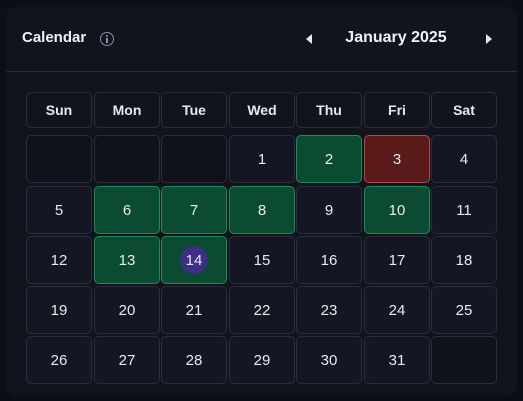 This screenshot has height=401, width=523. I want to click on weekday-header: Sun, so click(59, 110).